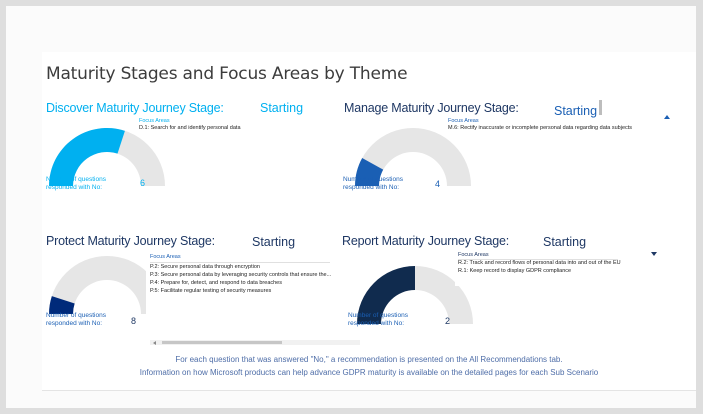  I want to click on report-focus-label: Focus Areas, so click(473, 255).